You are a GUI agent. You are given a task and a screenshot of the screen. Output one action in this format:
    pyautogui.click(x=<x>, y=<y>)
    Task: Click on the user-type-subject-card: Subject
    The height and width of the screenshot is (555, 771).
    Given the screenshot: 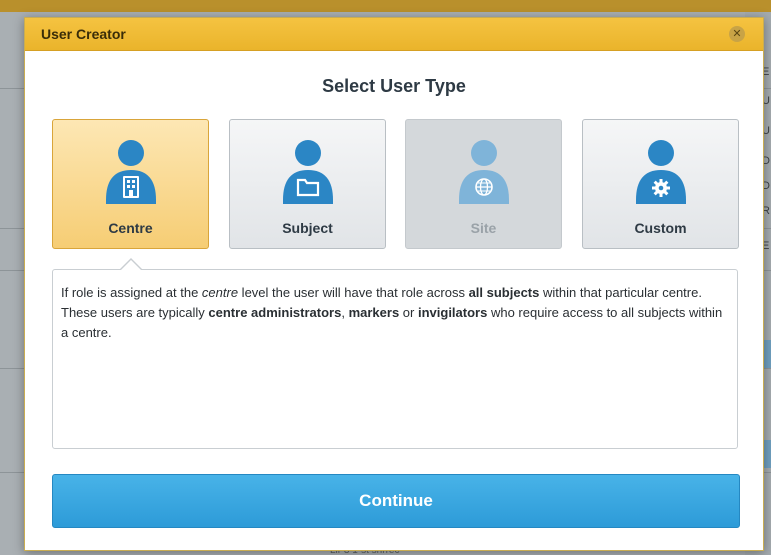 What is the action you would take?
    pyautogui.click(x=307, y=184)
    